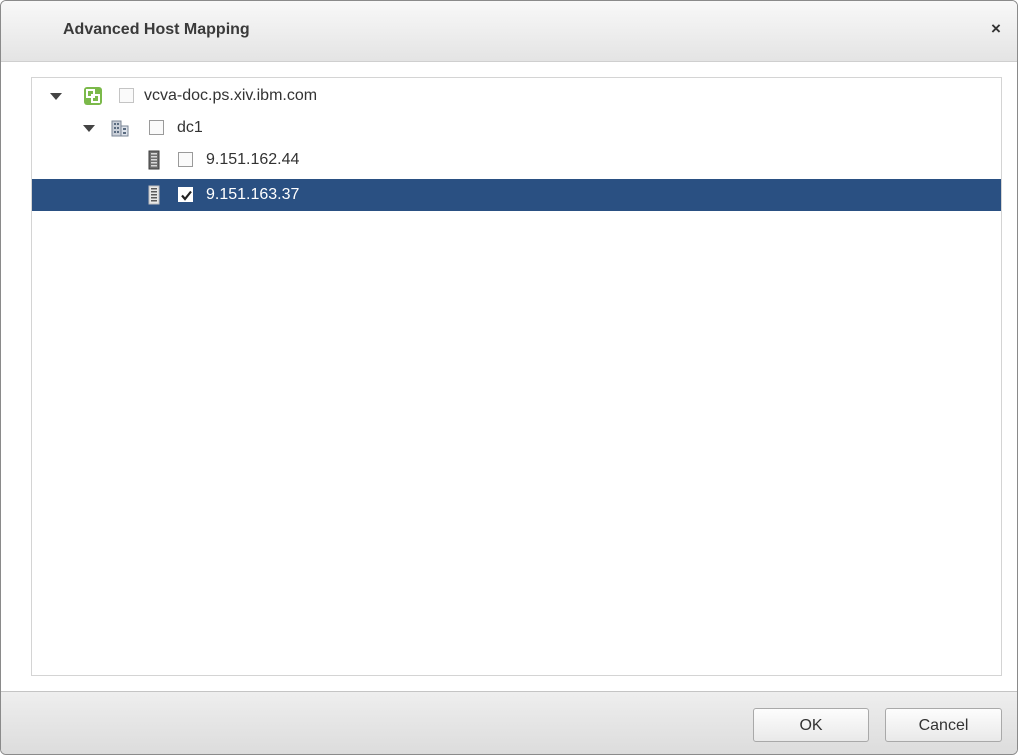 Image resolution: width=1018 pixels, height=755 pixels. Describe the element at coordinates (516, 128) in the screenshot. I see `tree-node-datacenter: dc1` at that location.